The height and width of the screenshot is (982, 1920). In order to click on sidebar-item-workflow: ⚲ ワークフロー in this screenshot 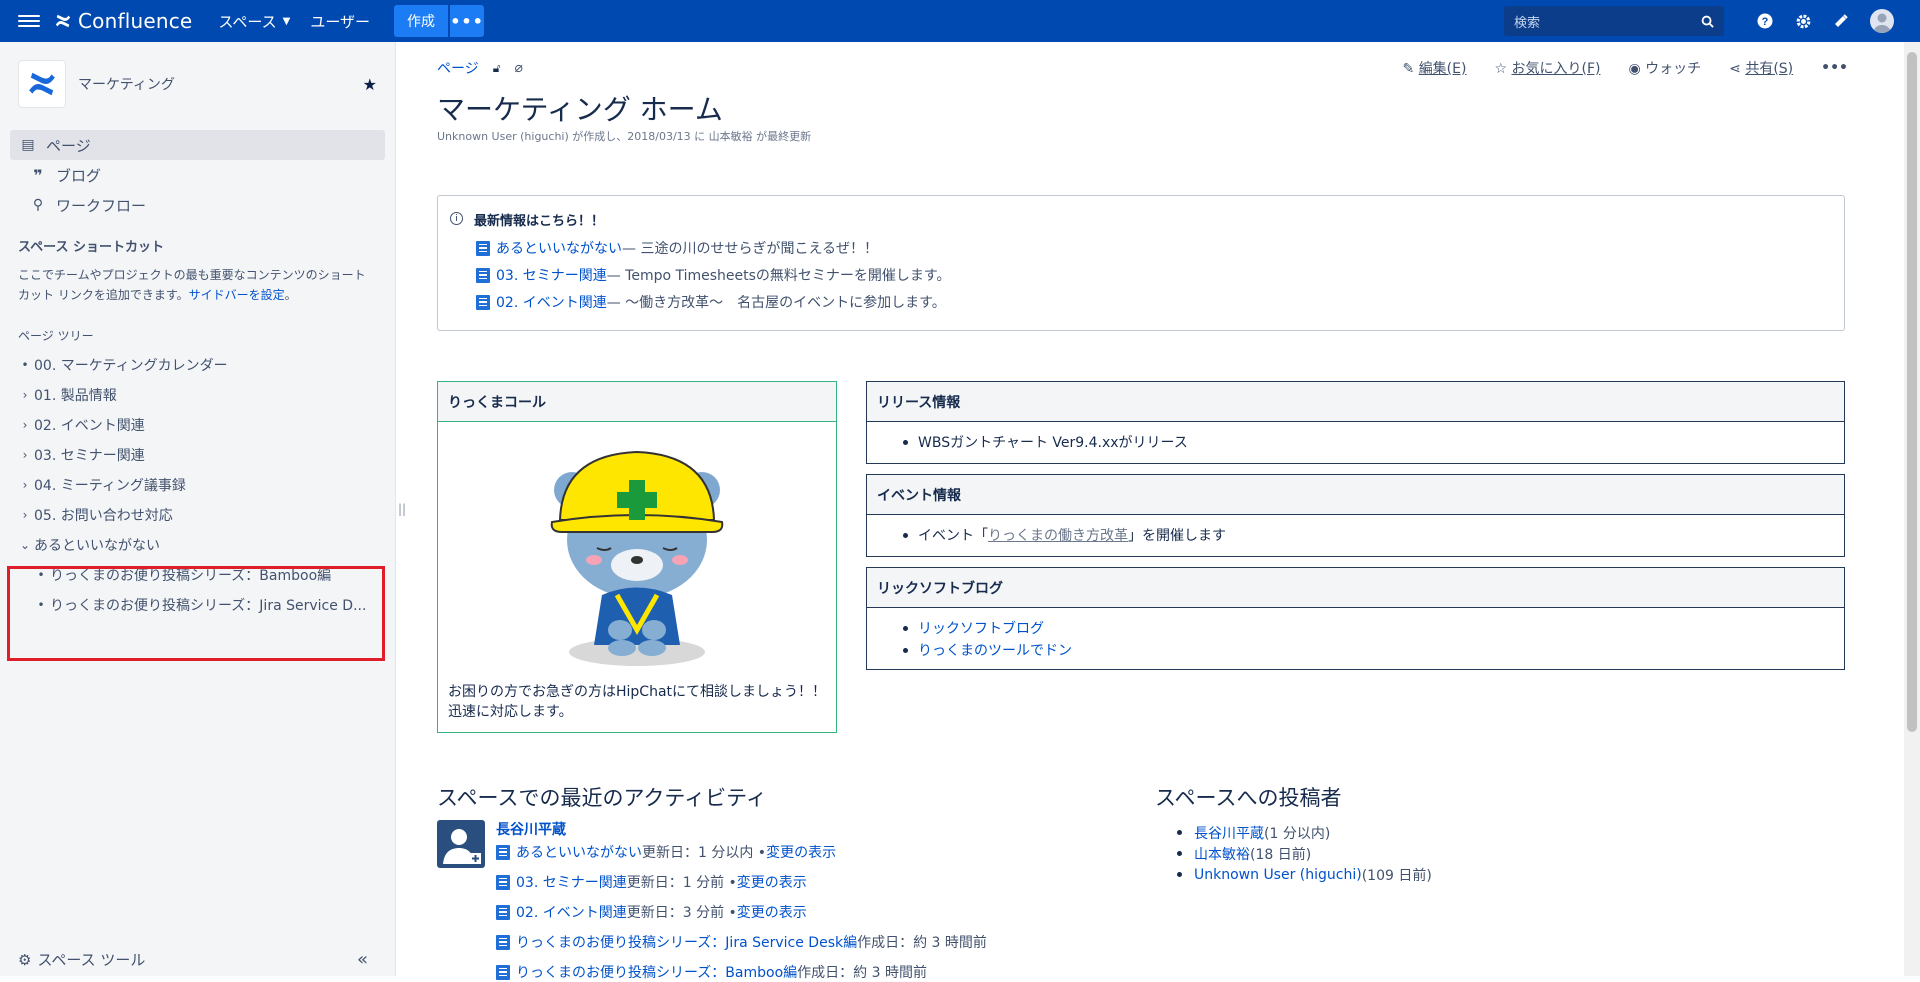, I will do `click(197, 205)`.